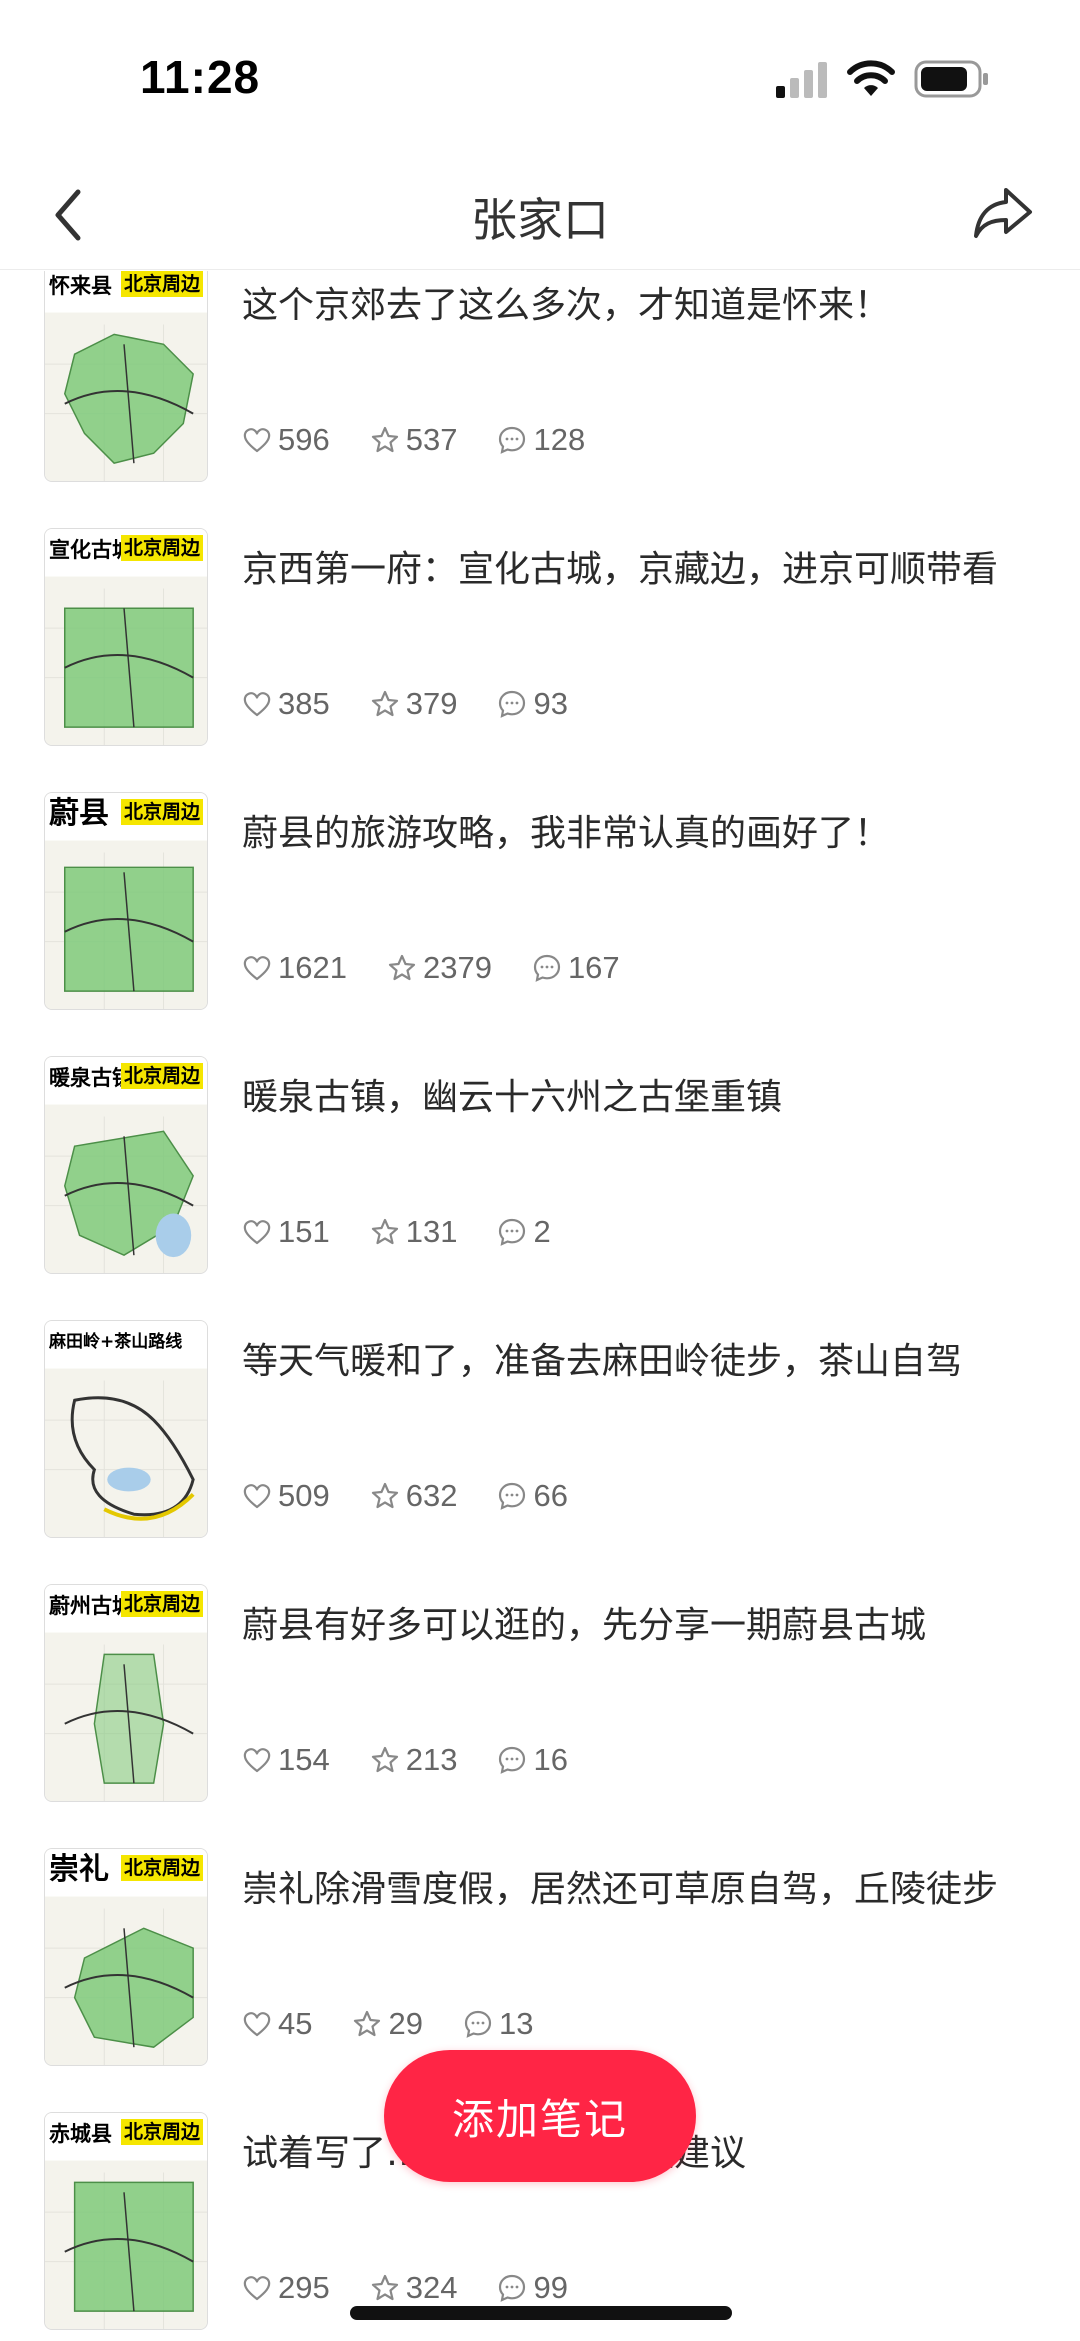 This screenshot has width=1080, height=2341. I want to click on like-count: 596, so click(304, 439).